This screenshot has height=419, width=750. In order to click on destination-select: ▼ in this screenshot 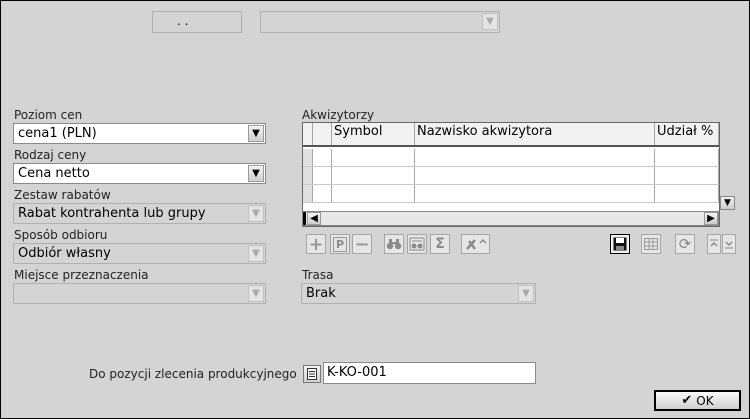, I will do `click(139, 293)`.